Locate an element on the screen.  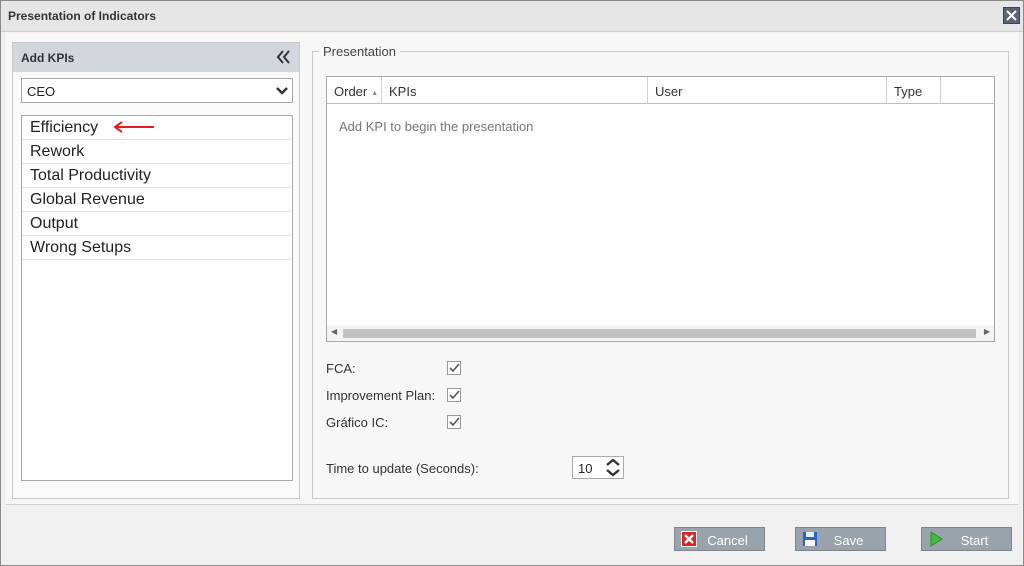
column-header-order: Order ▲ is located at coordinates (354, 90).